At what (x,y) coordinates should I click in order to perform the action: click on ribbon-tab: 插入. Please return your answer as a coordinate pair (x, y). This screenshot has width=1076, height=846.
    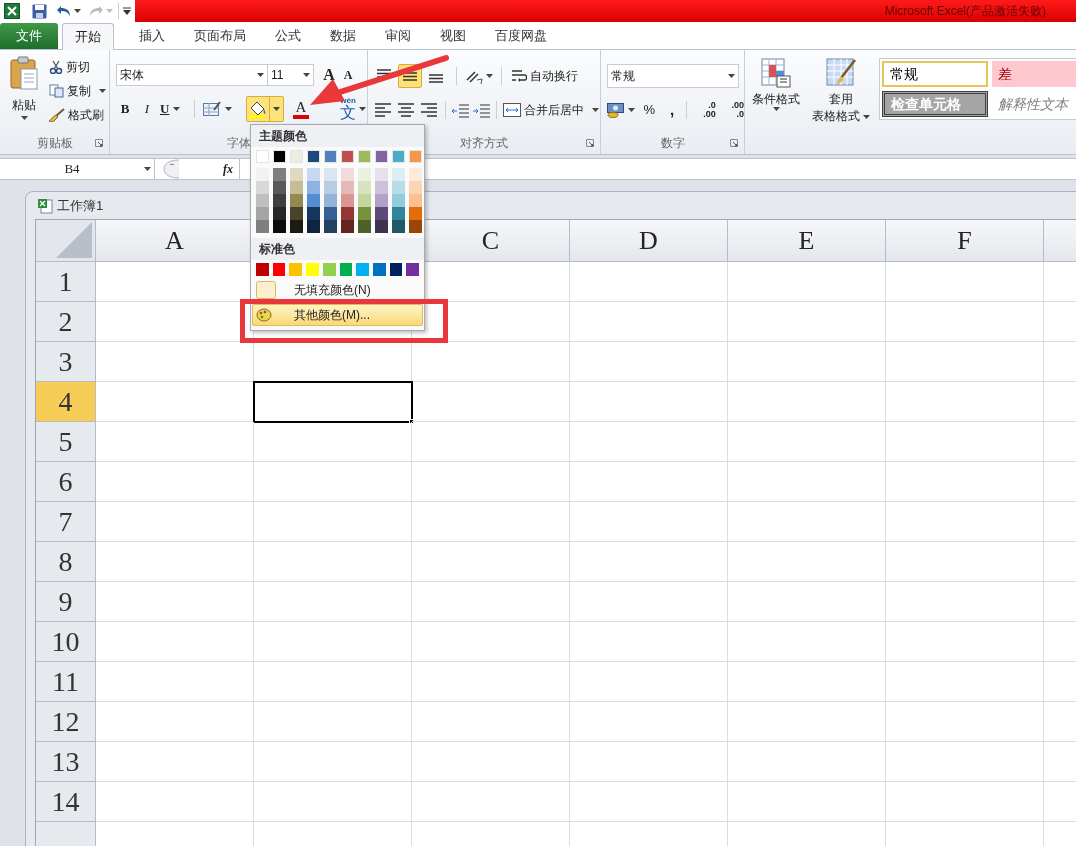
    Looking at the image, I should click on (152, 36).